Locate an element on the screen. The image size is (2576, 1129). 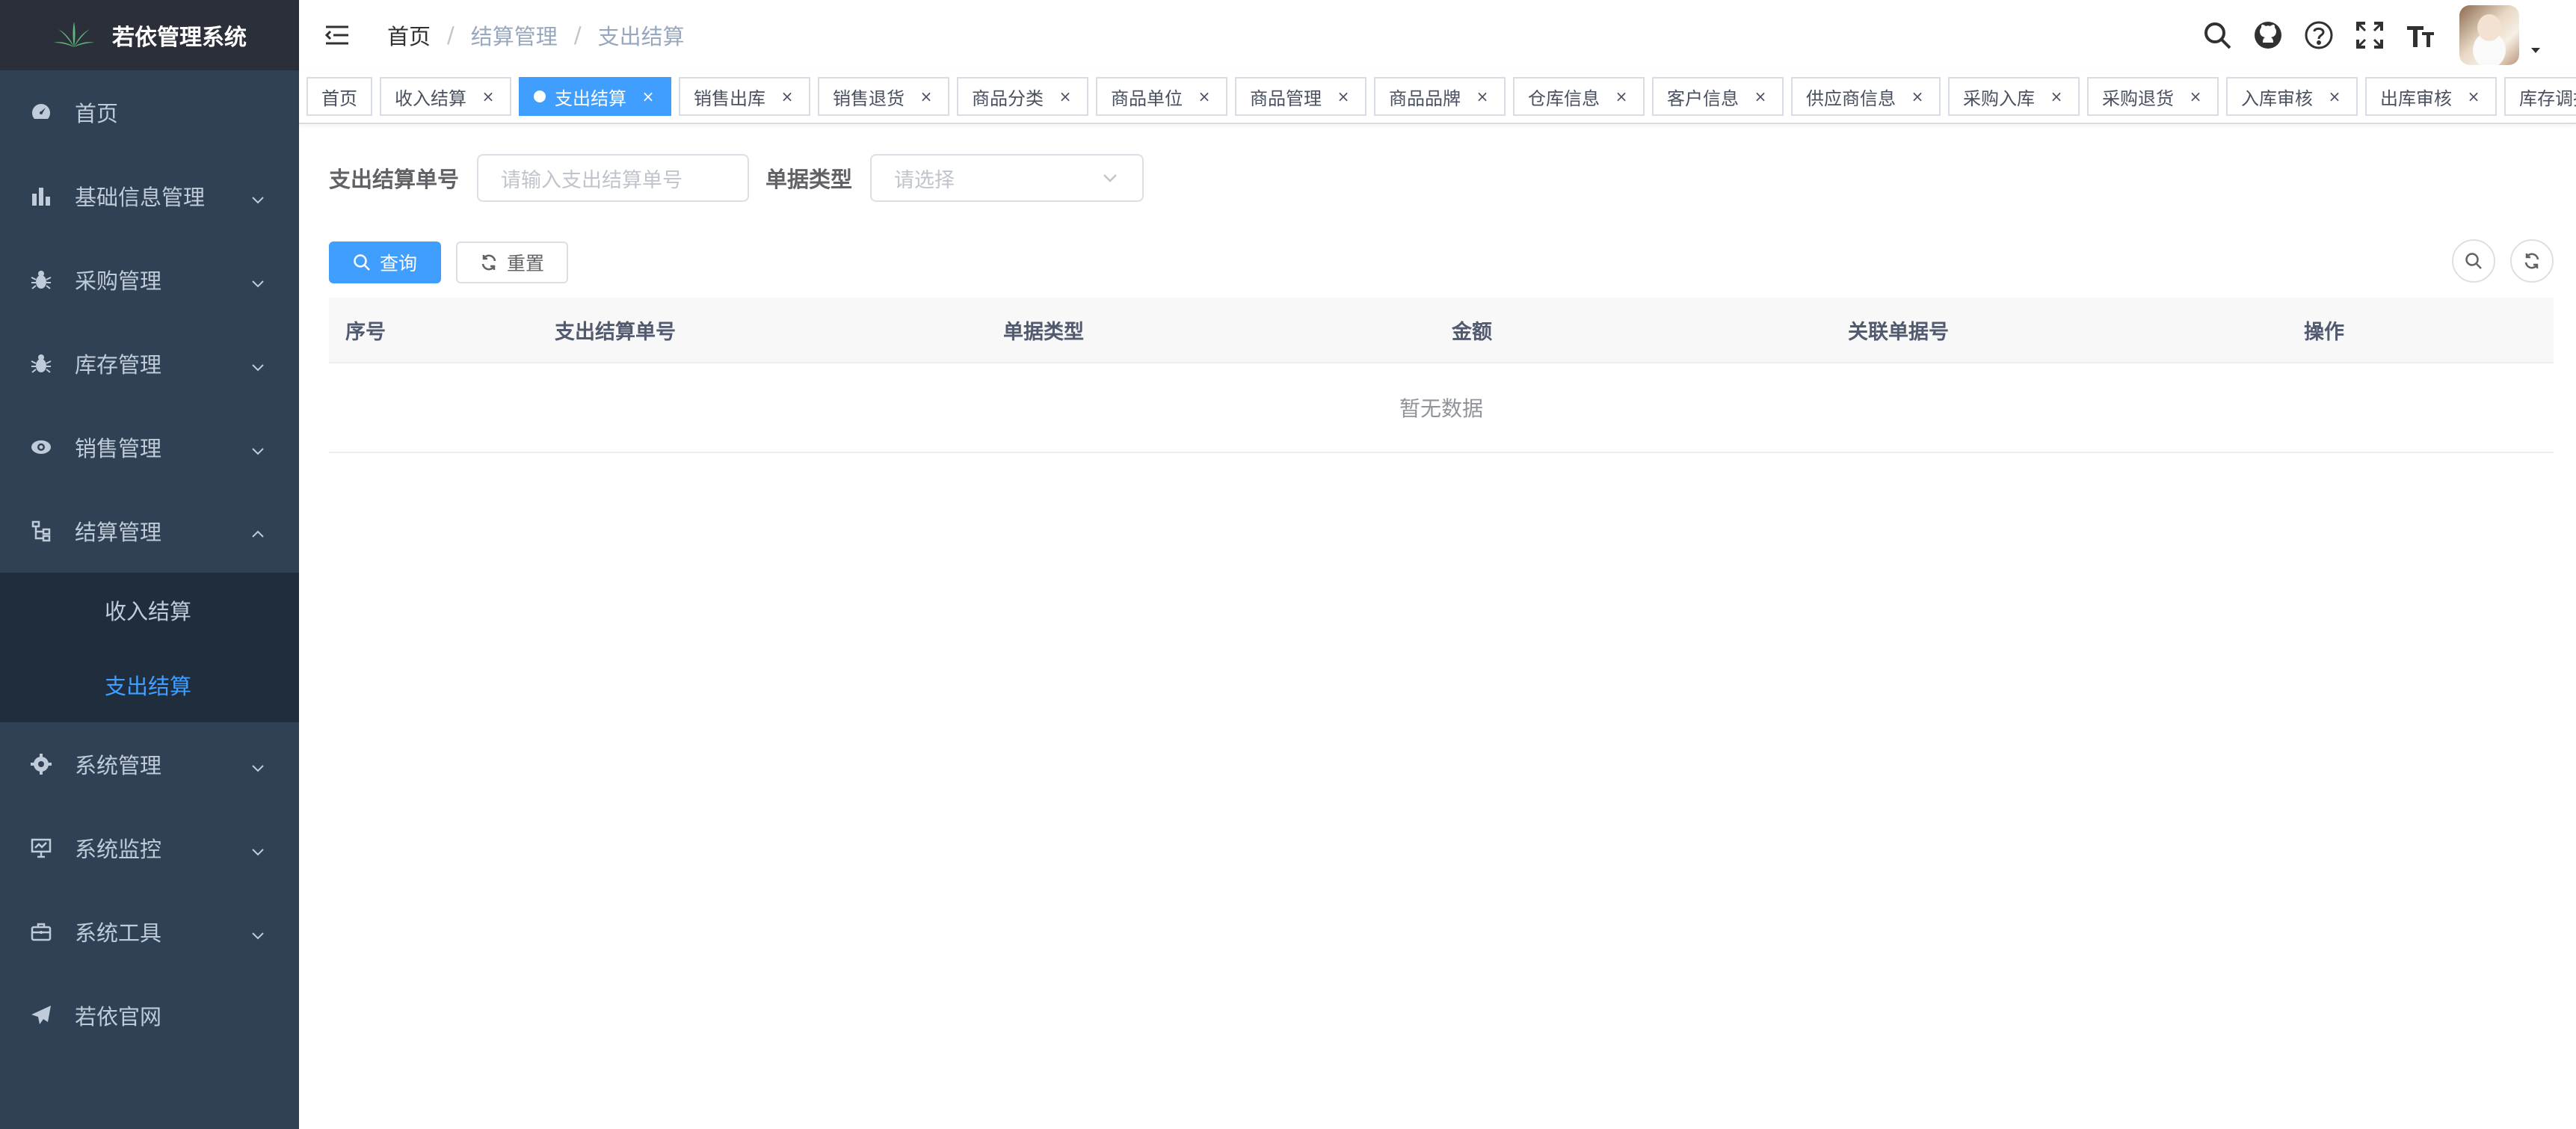
sidebar-item-5: 结算管理 is located at coordinates (149, 531).